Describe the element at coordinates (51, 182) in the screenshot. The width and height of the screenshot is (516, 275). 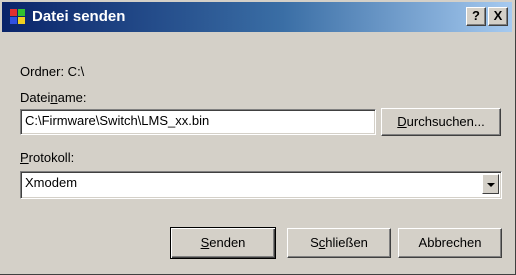
I see `protocol-selected-value: Xmodem` at that location.